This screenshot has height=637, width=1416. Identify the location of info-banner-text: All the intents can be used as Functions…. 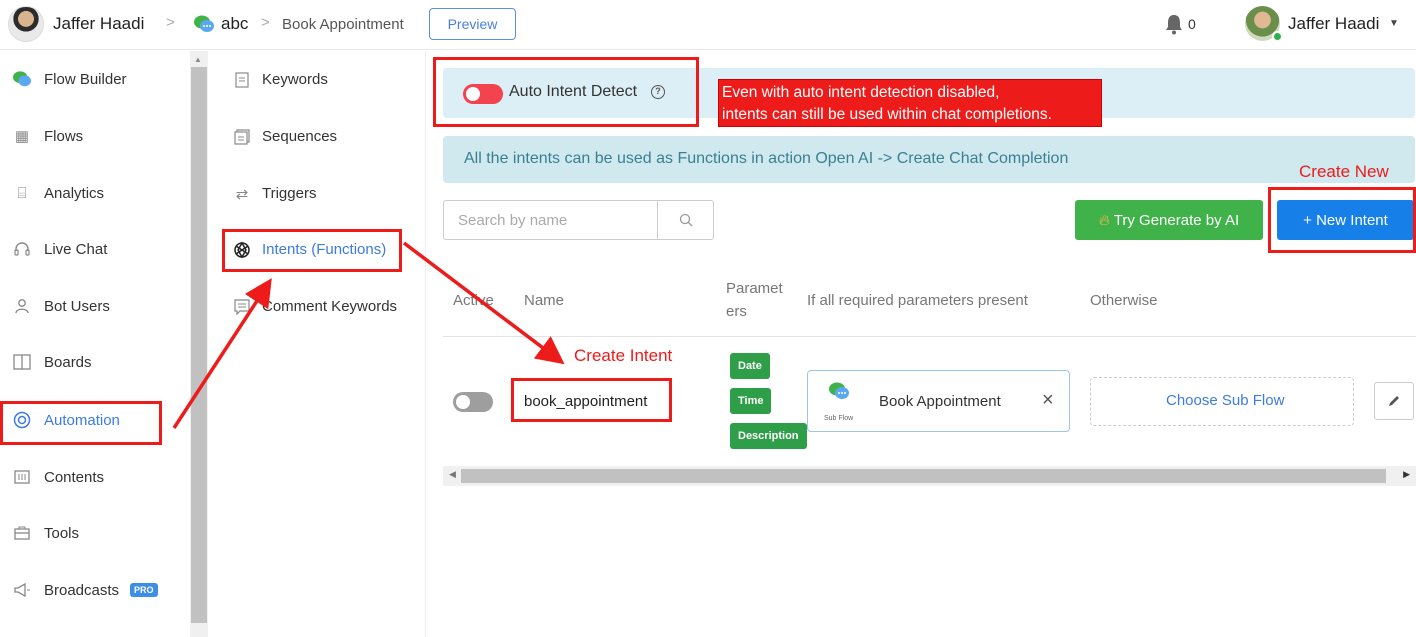
(766, 158).